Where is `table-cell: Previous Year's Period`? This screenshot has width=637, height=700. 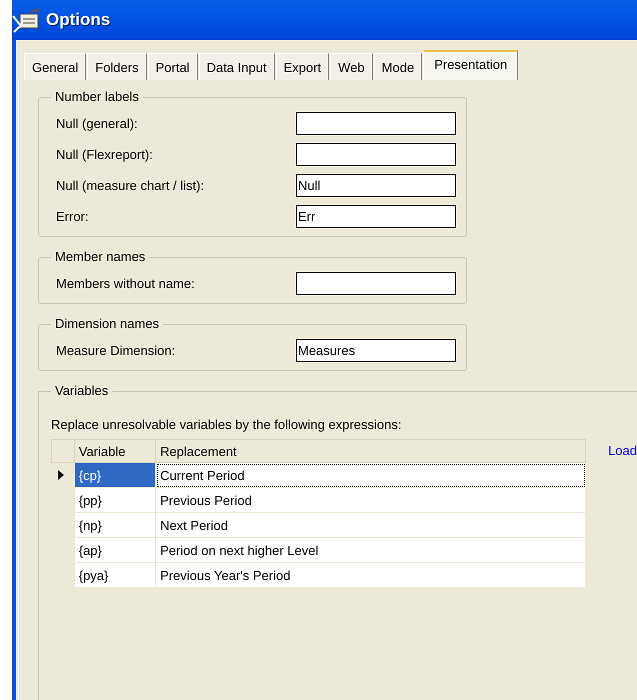 table-cell: Previous Year's Period is located at coordinates (371, 575).